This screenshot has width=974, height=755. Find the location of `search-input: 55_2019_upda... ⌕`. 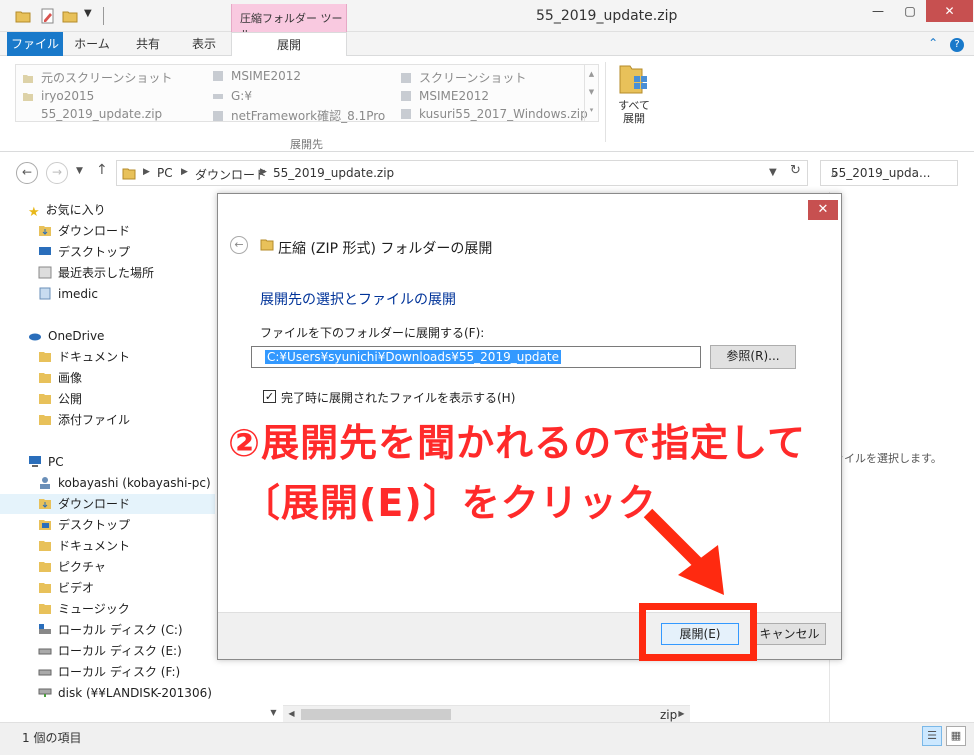

search-input: 55_2019_upda... ⌕ is located at coordinates (889, 173).